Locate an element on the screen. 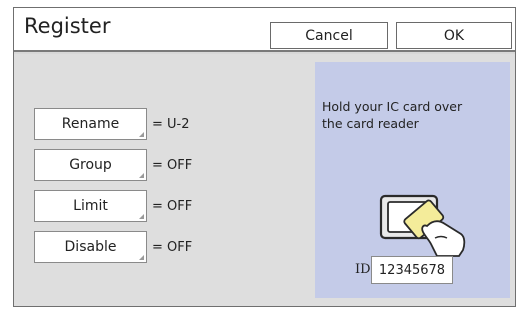  instruction-line-2: the card reader is located at coordinates (370, 123).